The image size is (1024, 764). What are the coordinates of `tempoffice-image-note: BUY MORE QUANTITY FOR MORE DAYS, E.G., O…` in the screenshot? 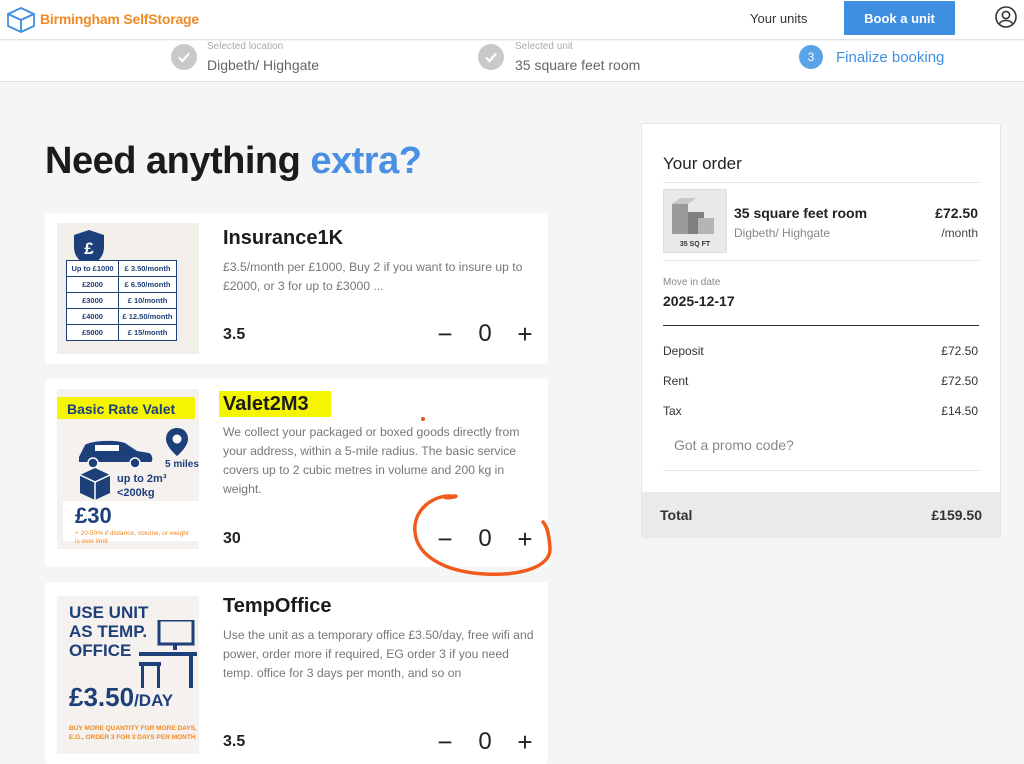 It's located at (133, 733).